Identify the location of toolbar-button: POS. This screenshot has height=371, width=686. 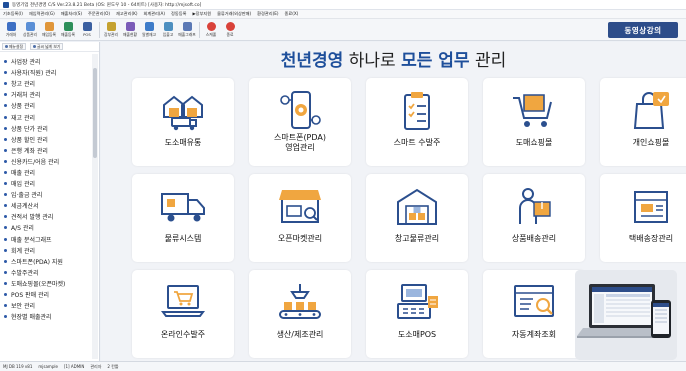
(87, 30).